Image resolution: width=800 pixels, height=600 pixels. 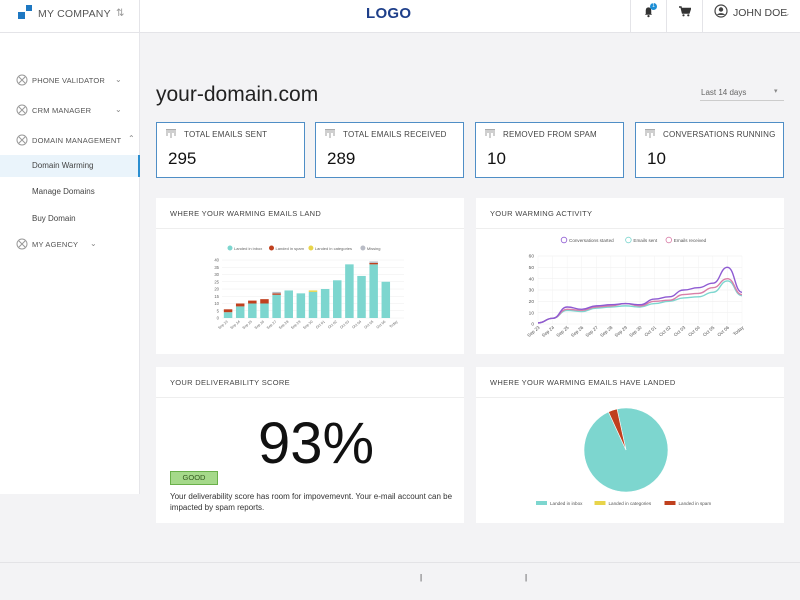 I want to click on sidebar-item-crm-manager: CRM MANAGER ⌄, so click(x=70, y=111).